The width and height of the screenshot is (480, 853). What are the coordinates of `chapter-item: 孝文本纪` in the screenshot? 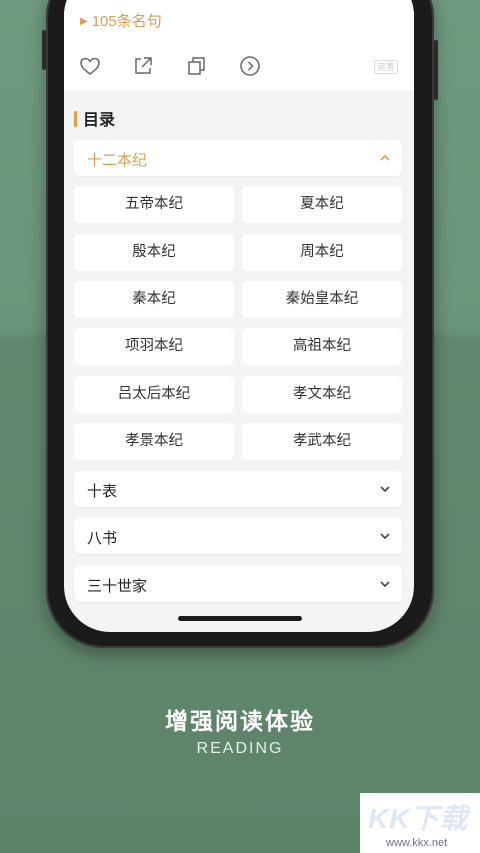 It's located at (322, 394).